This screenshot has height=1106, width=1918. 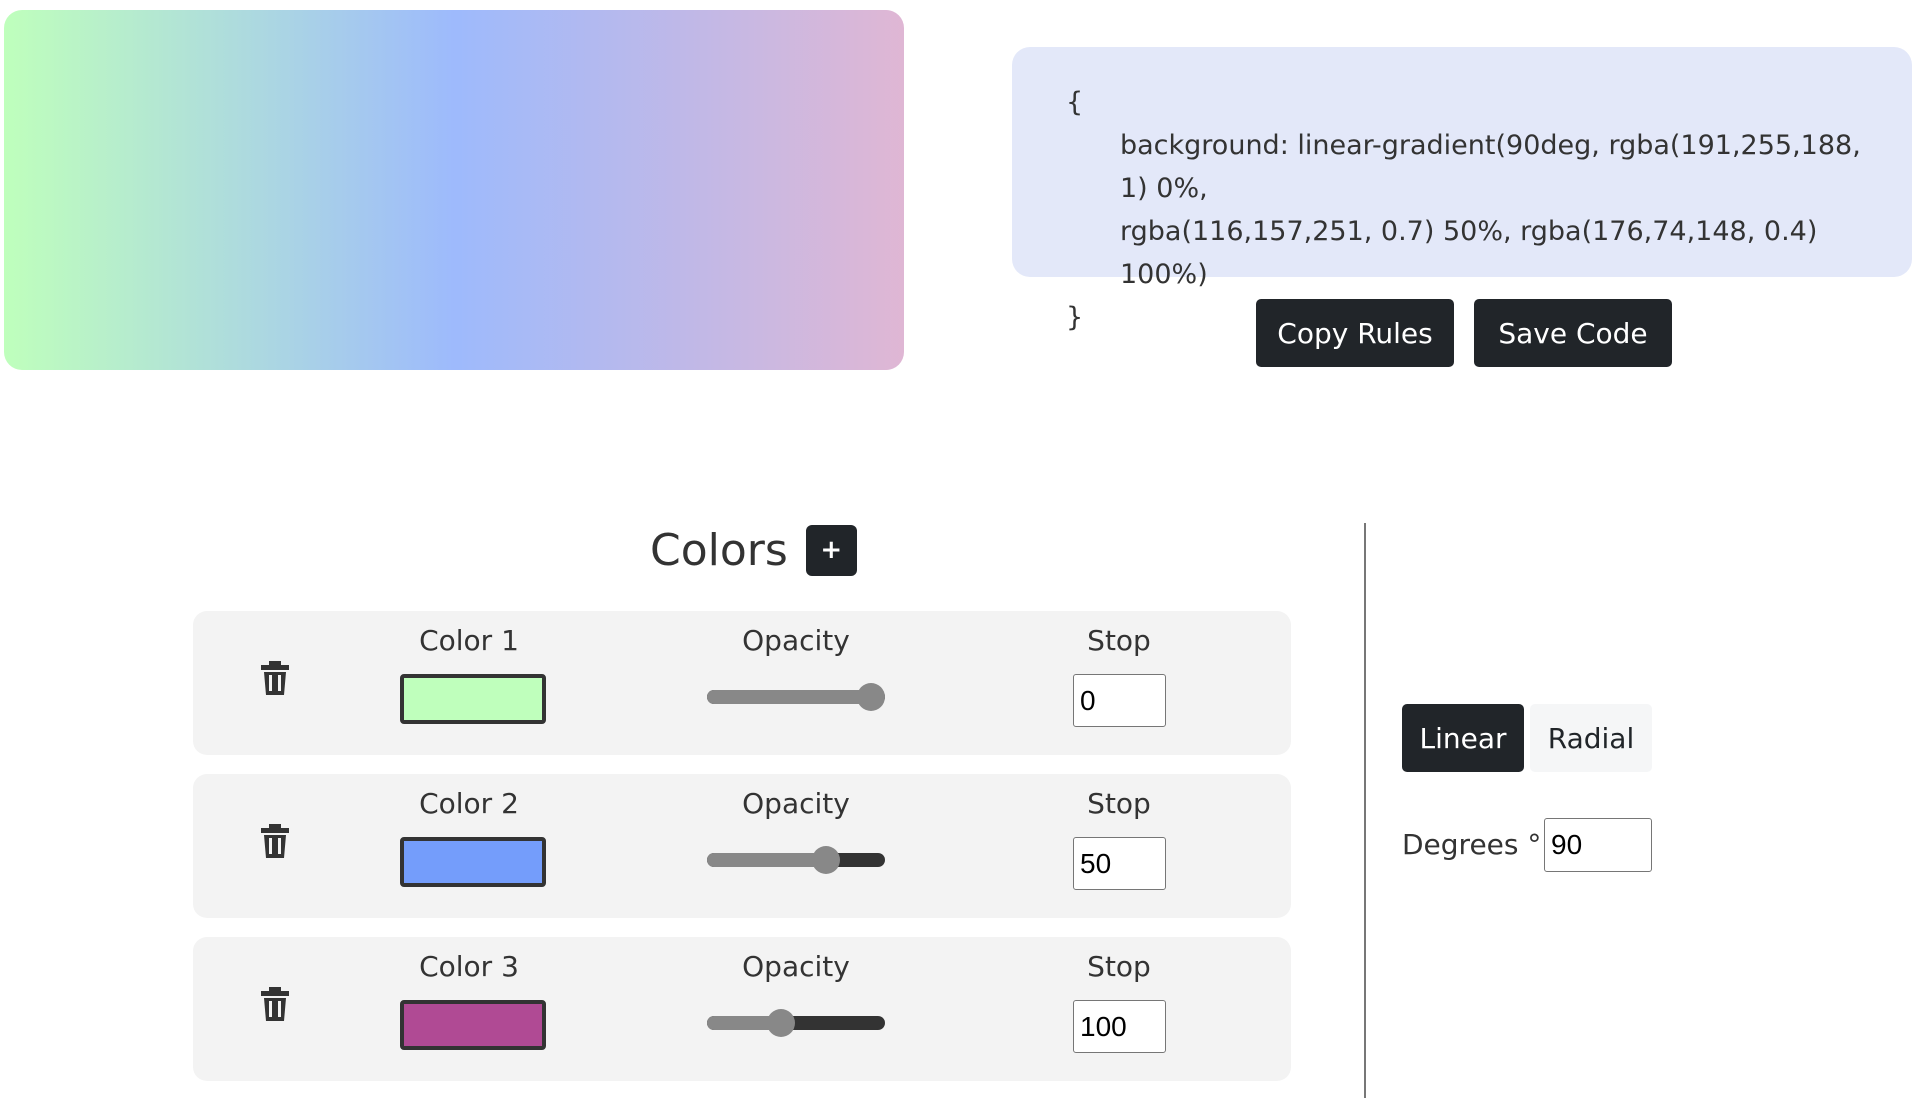 What do you see at coordinates (1573, 333) in the screenshot?
I see `save-code-button: Save Code` at bounding box center [1573, 333].